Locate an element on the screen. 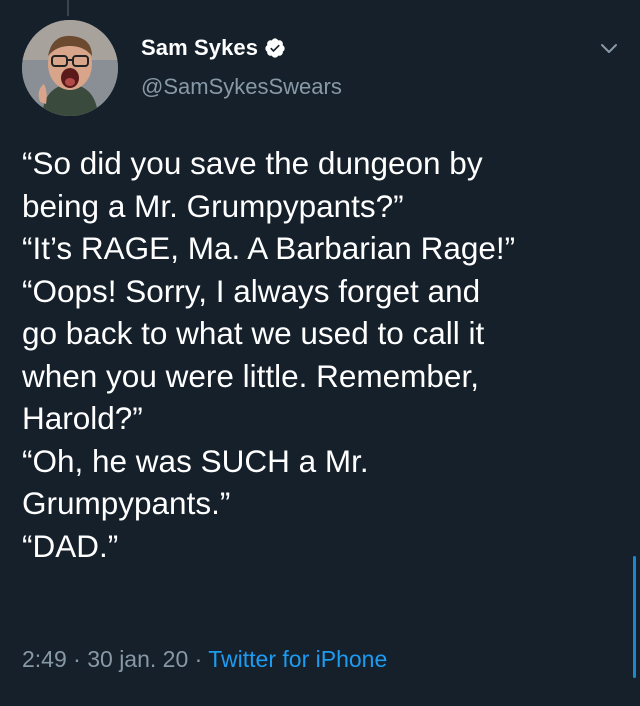 The width and height of the screenshot is (640, 706). chevron-down-icon is located at coordinates (609, 49).